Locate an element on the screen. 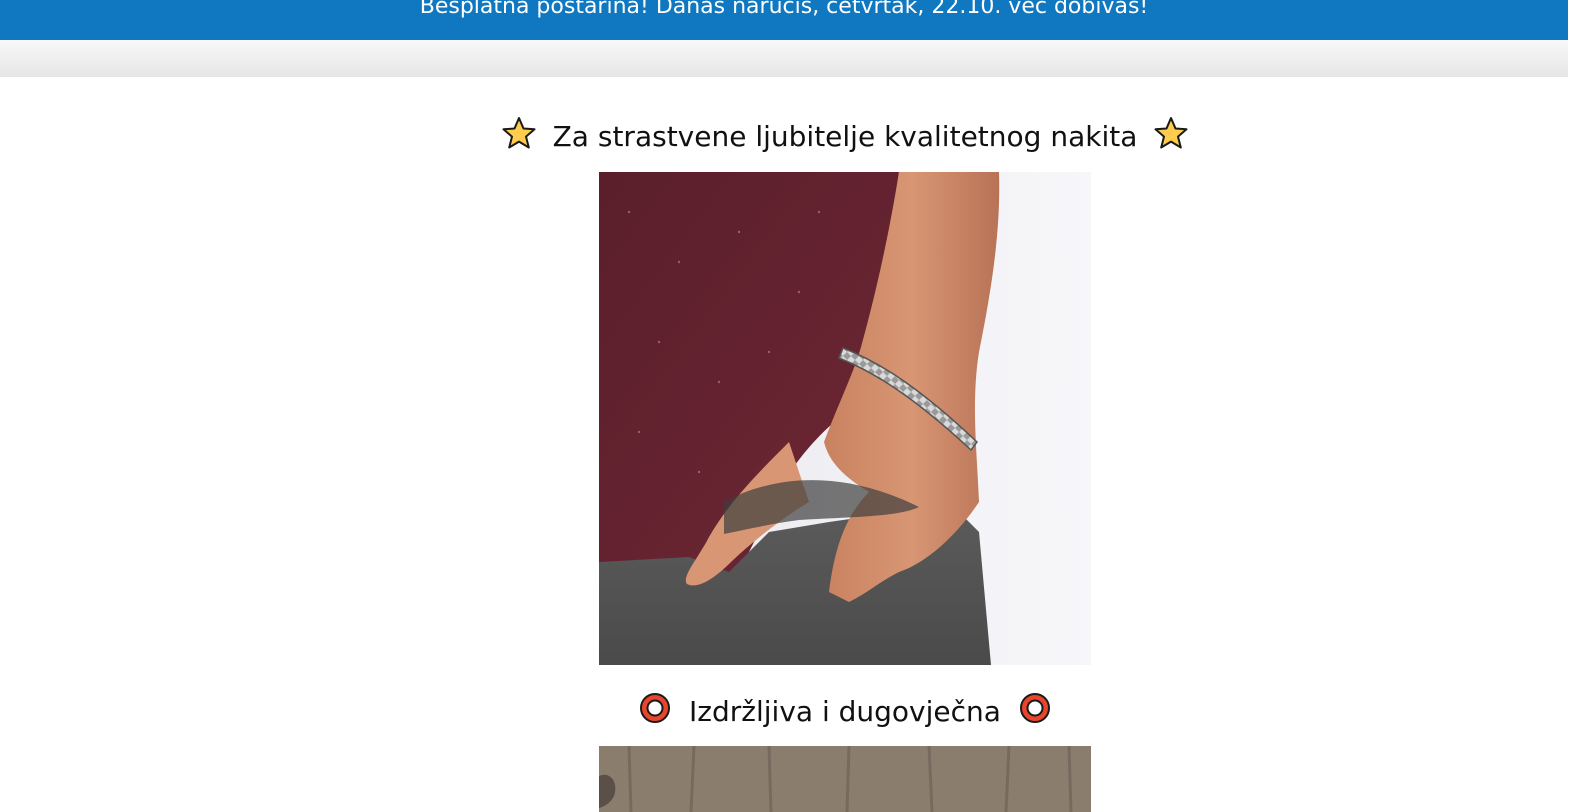 The image size is (1592, 812). scrollbar is located at coordinates (1580, 406).